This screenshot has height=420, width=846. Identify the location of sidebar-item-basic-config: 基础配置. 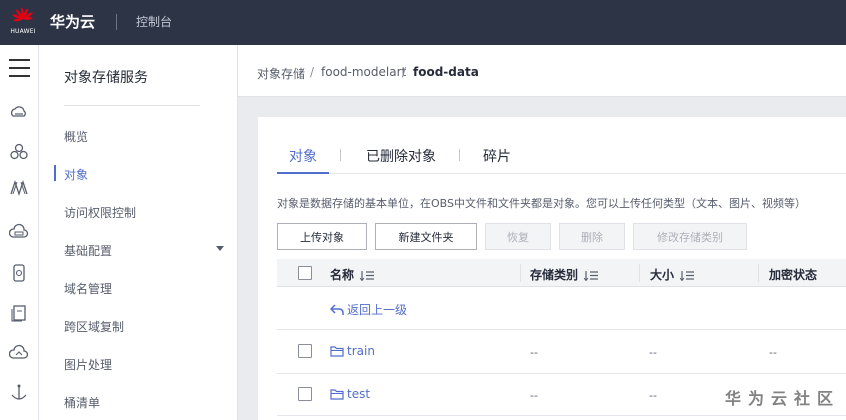
(144, 250).